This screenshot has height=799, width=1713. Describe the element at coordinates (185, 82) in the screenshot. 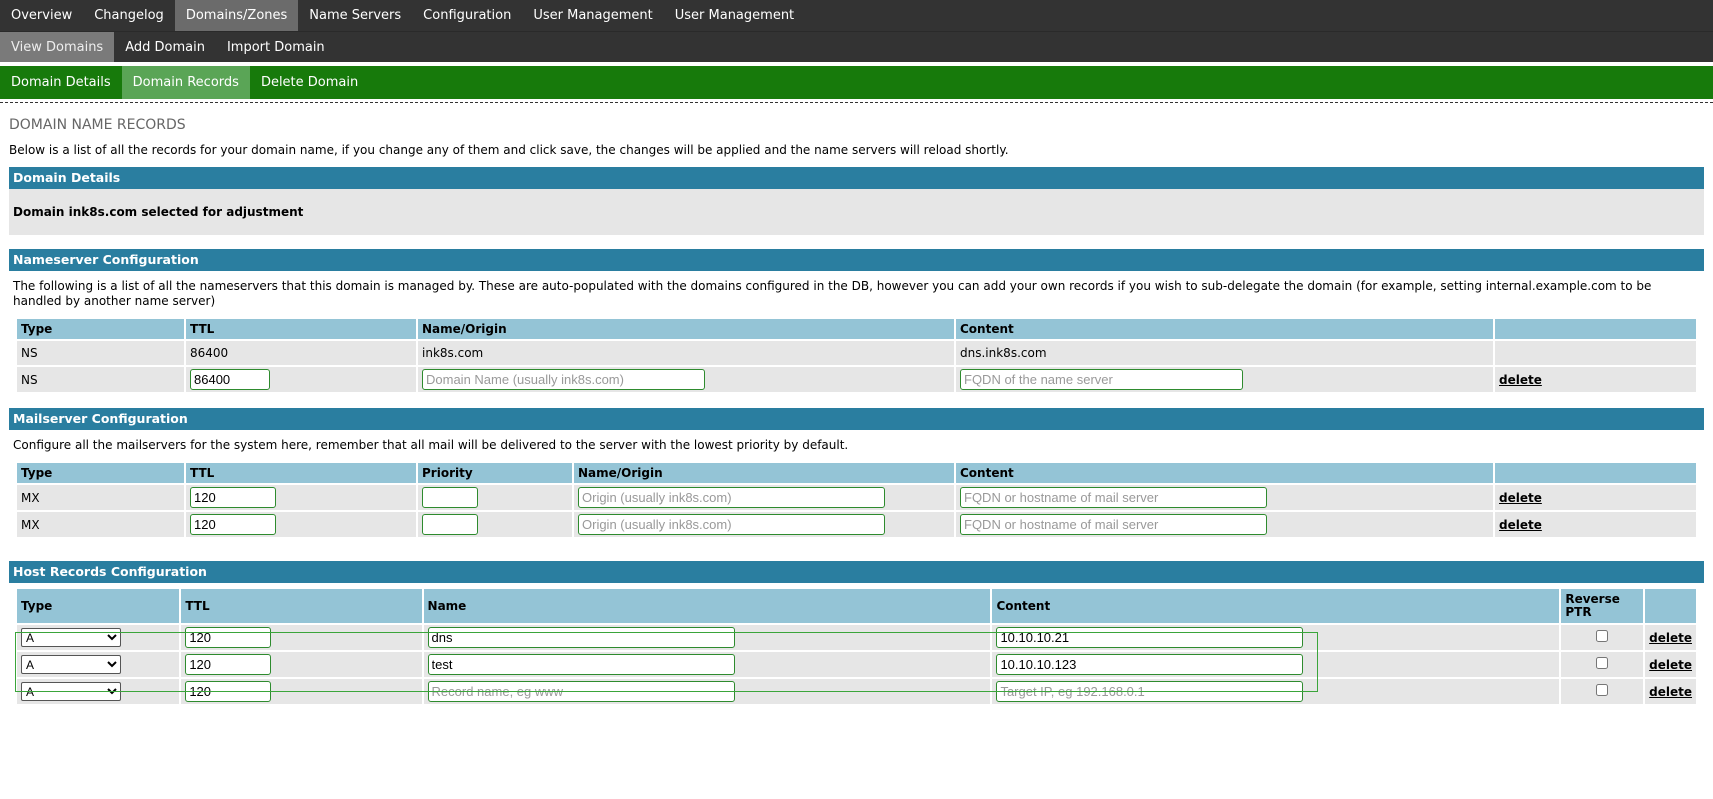

I see `domain-nav-records: Domain Records` at that location.